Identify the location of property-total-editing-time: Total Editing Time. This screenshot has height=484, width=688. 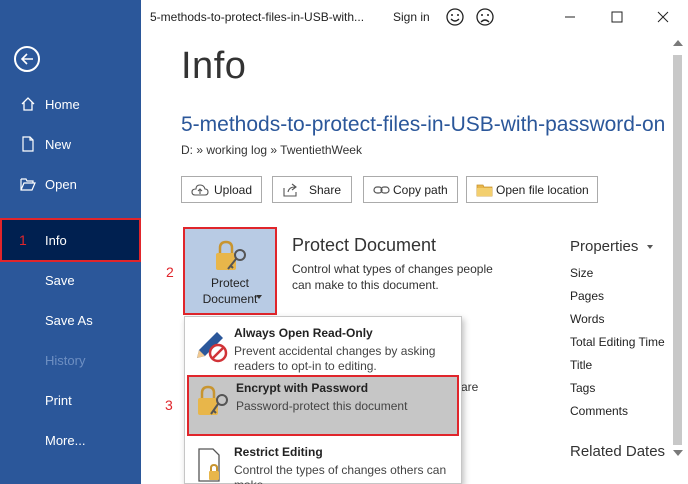
(617, 342).